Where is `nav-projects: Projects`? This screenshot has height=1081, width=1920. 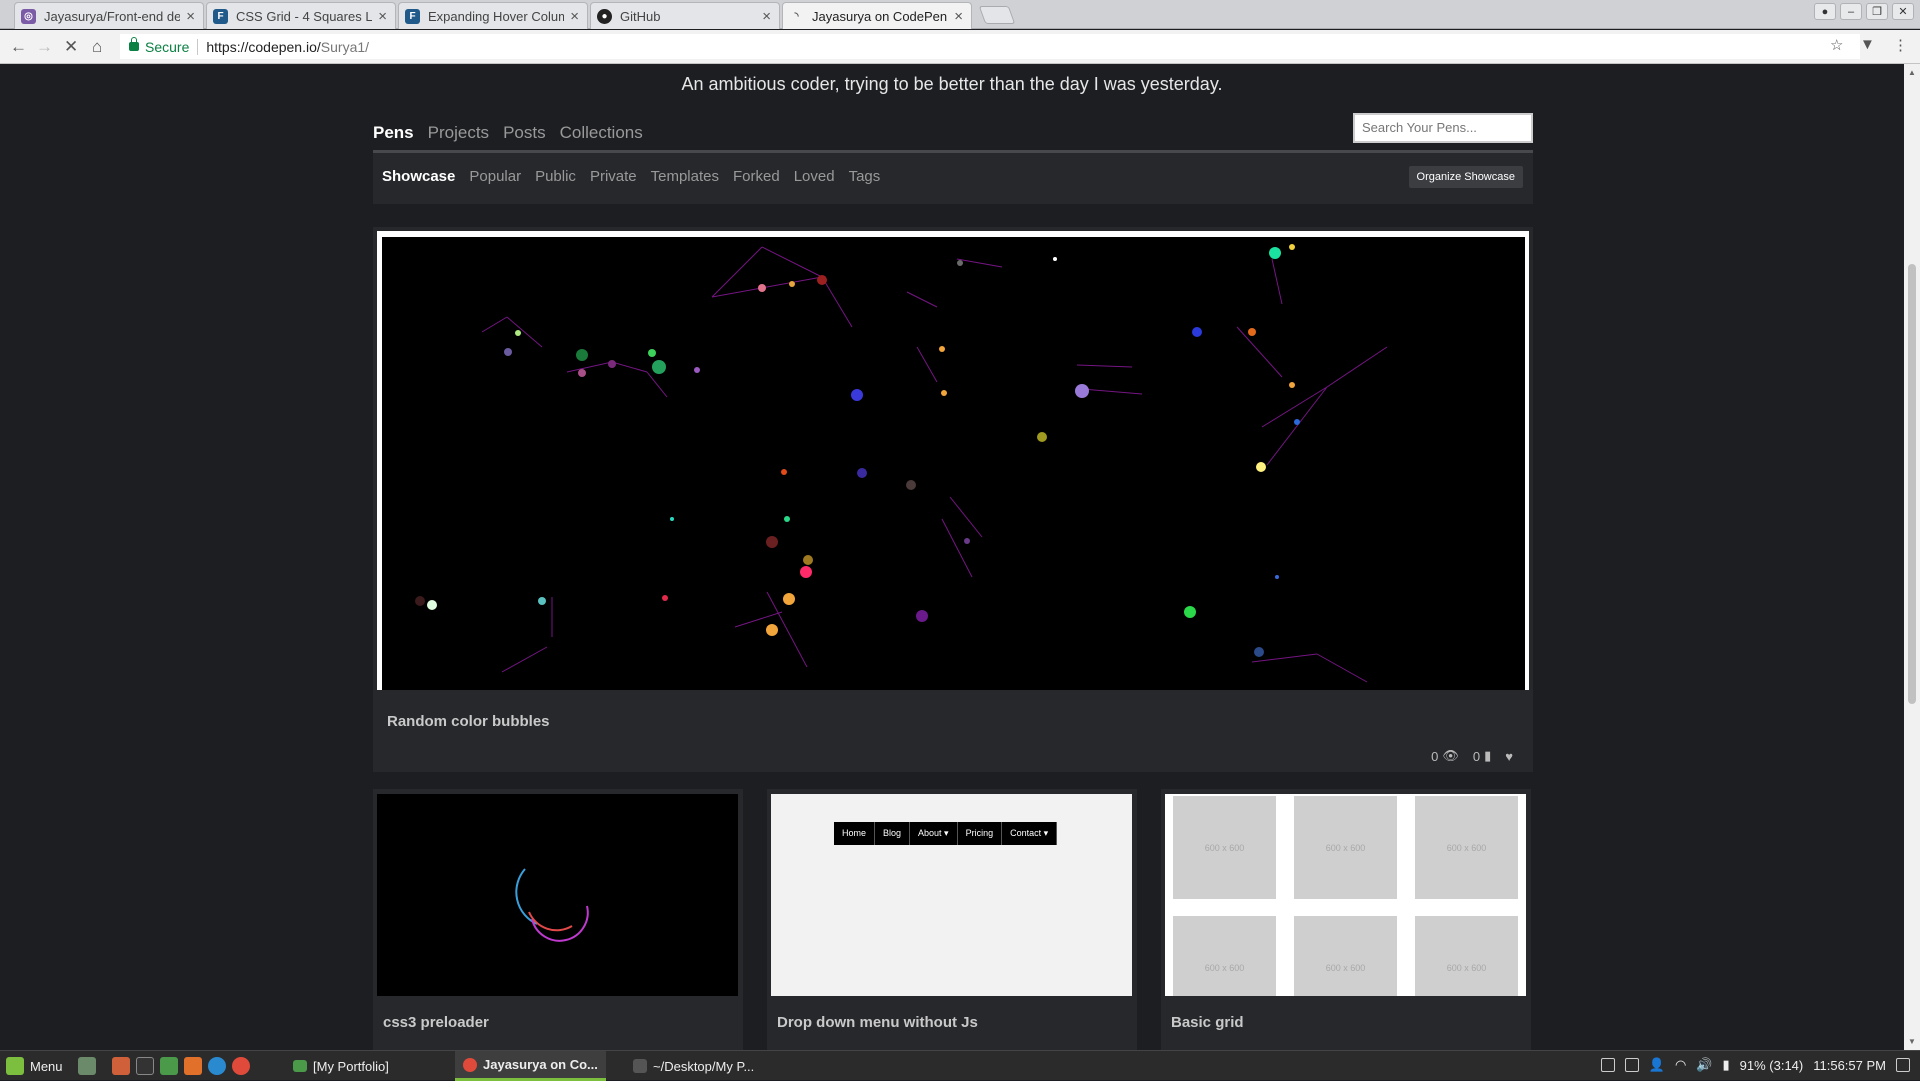 nav-projects: Projects is located at coordinates (458, 133).